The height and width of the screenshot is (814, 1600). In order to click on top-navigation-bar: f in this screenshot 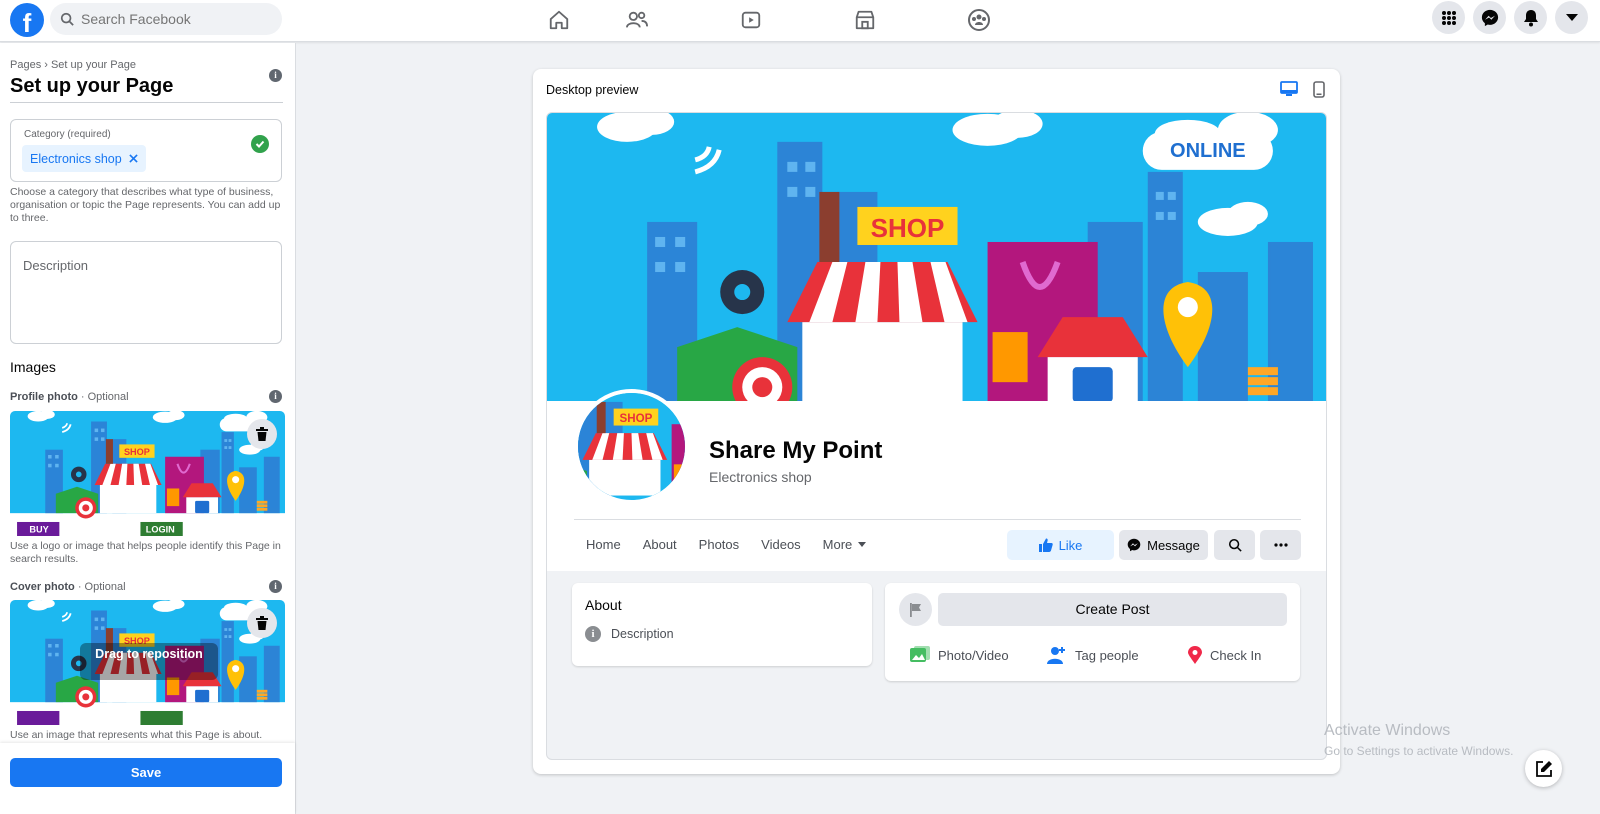, I will do `click(800, 21)`.